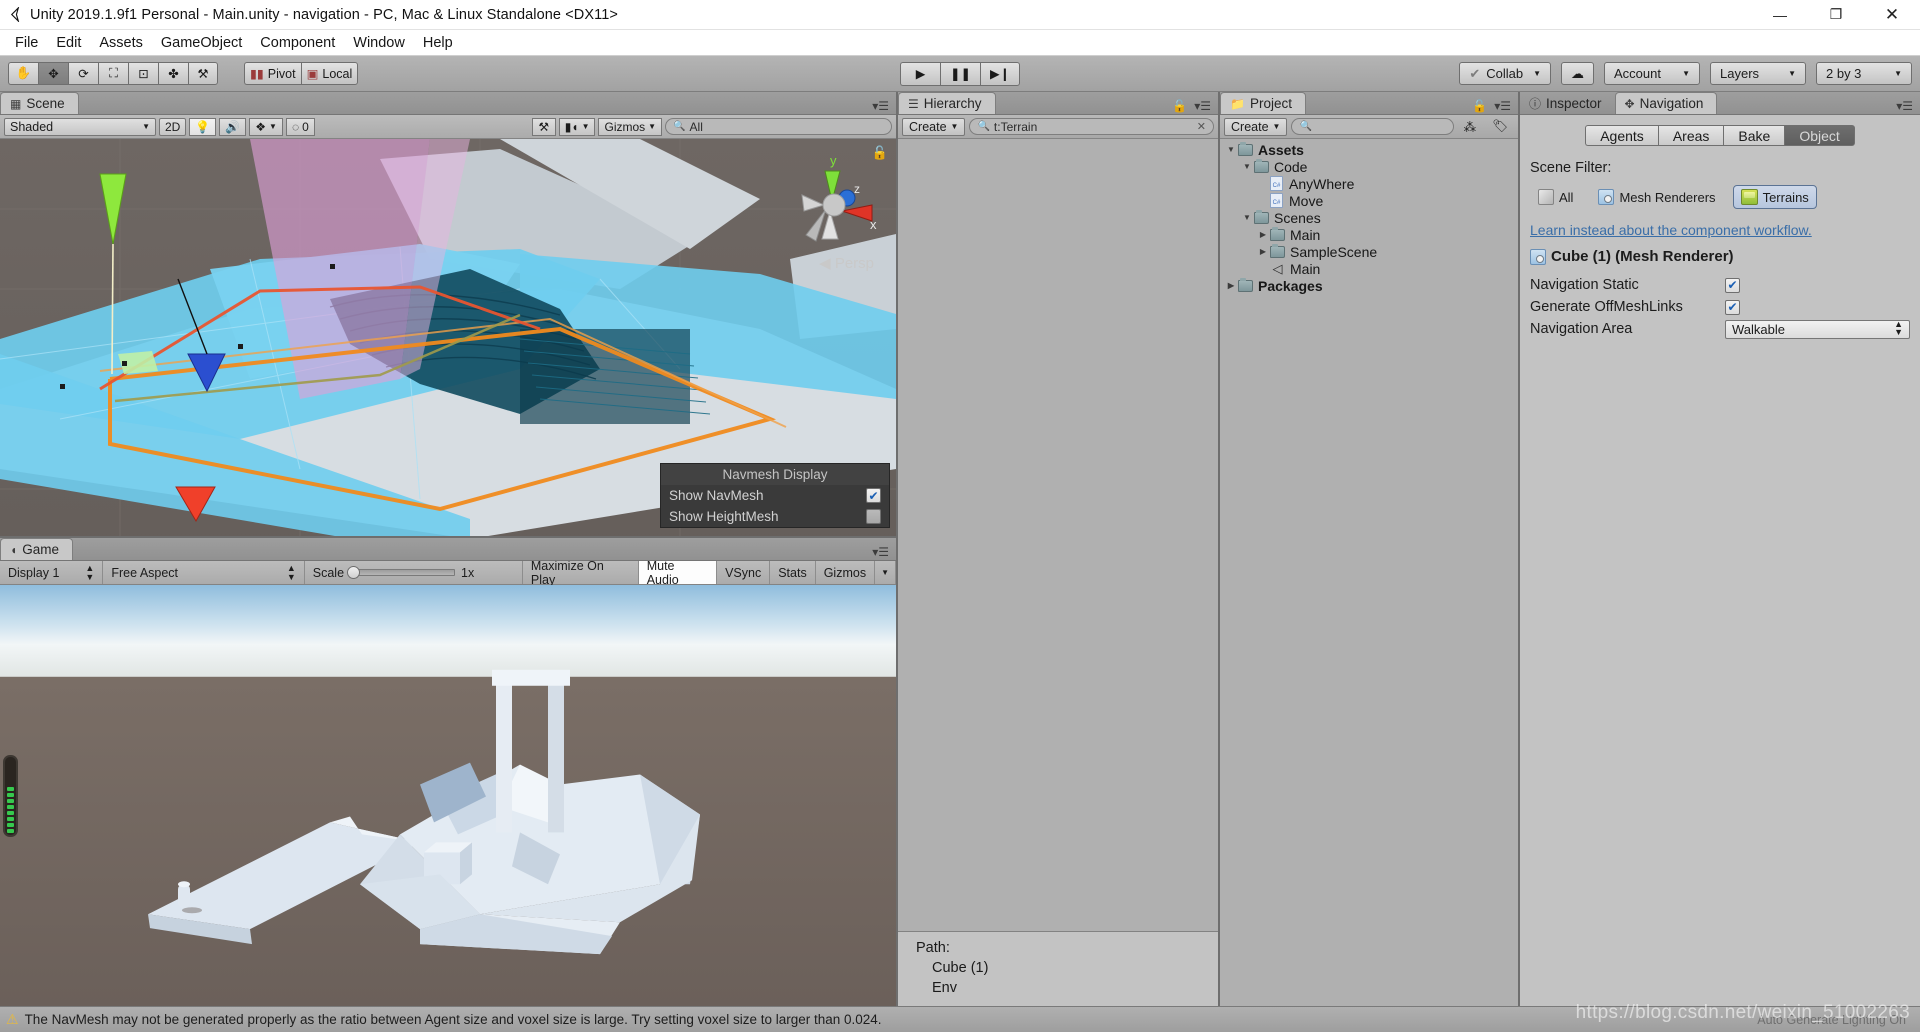 The image size is (1920, 1032). What do you see at coordinates (438, 43) in the screenshot?
I see `menu-help: Help` at bounding box center [438, 43].